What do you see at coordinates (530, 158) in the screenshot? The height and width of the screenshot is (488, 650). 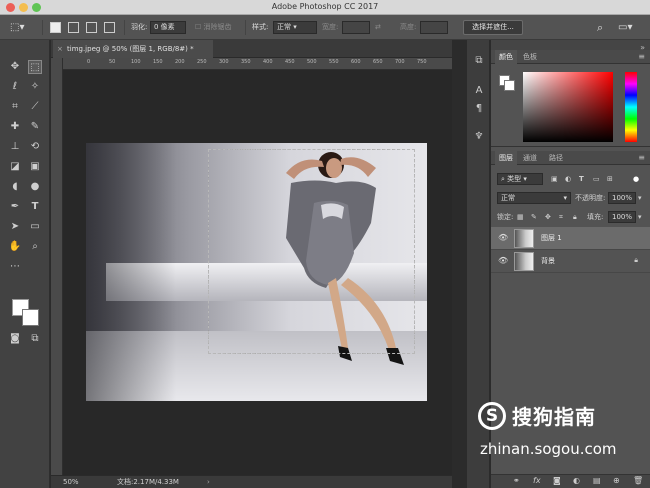 I see `tab-channels: 通道` at bounding box center [530, 158].